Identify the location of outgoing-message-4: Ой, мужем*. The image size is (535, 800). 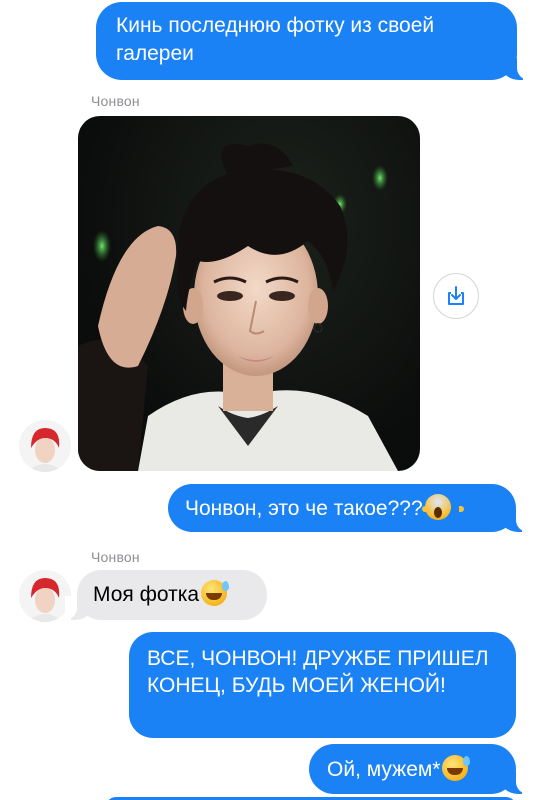
(418, 769).